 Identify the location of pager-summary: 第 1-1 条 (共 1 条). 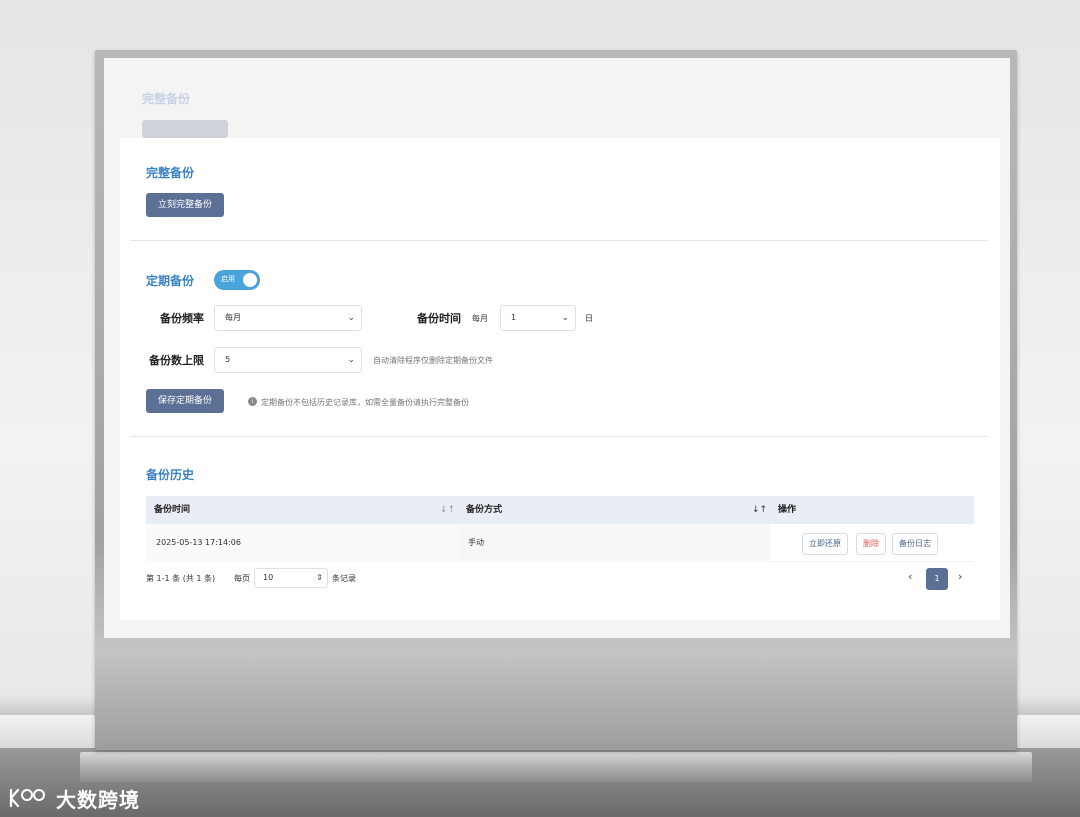
(181, 578).